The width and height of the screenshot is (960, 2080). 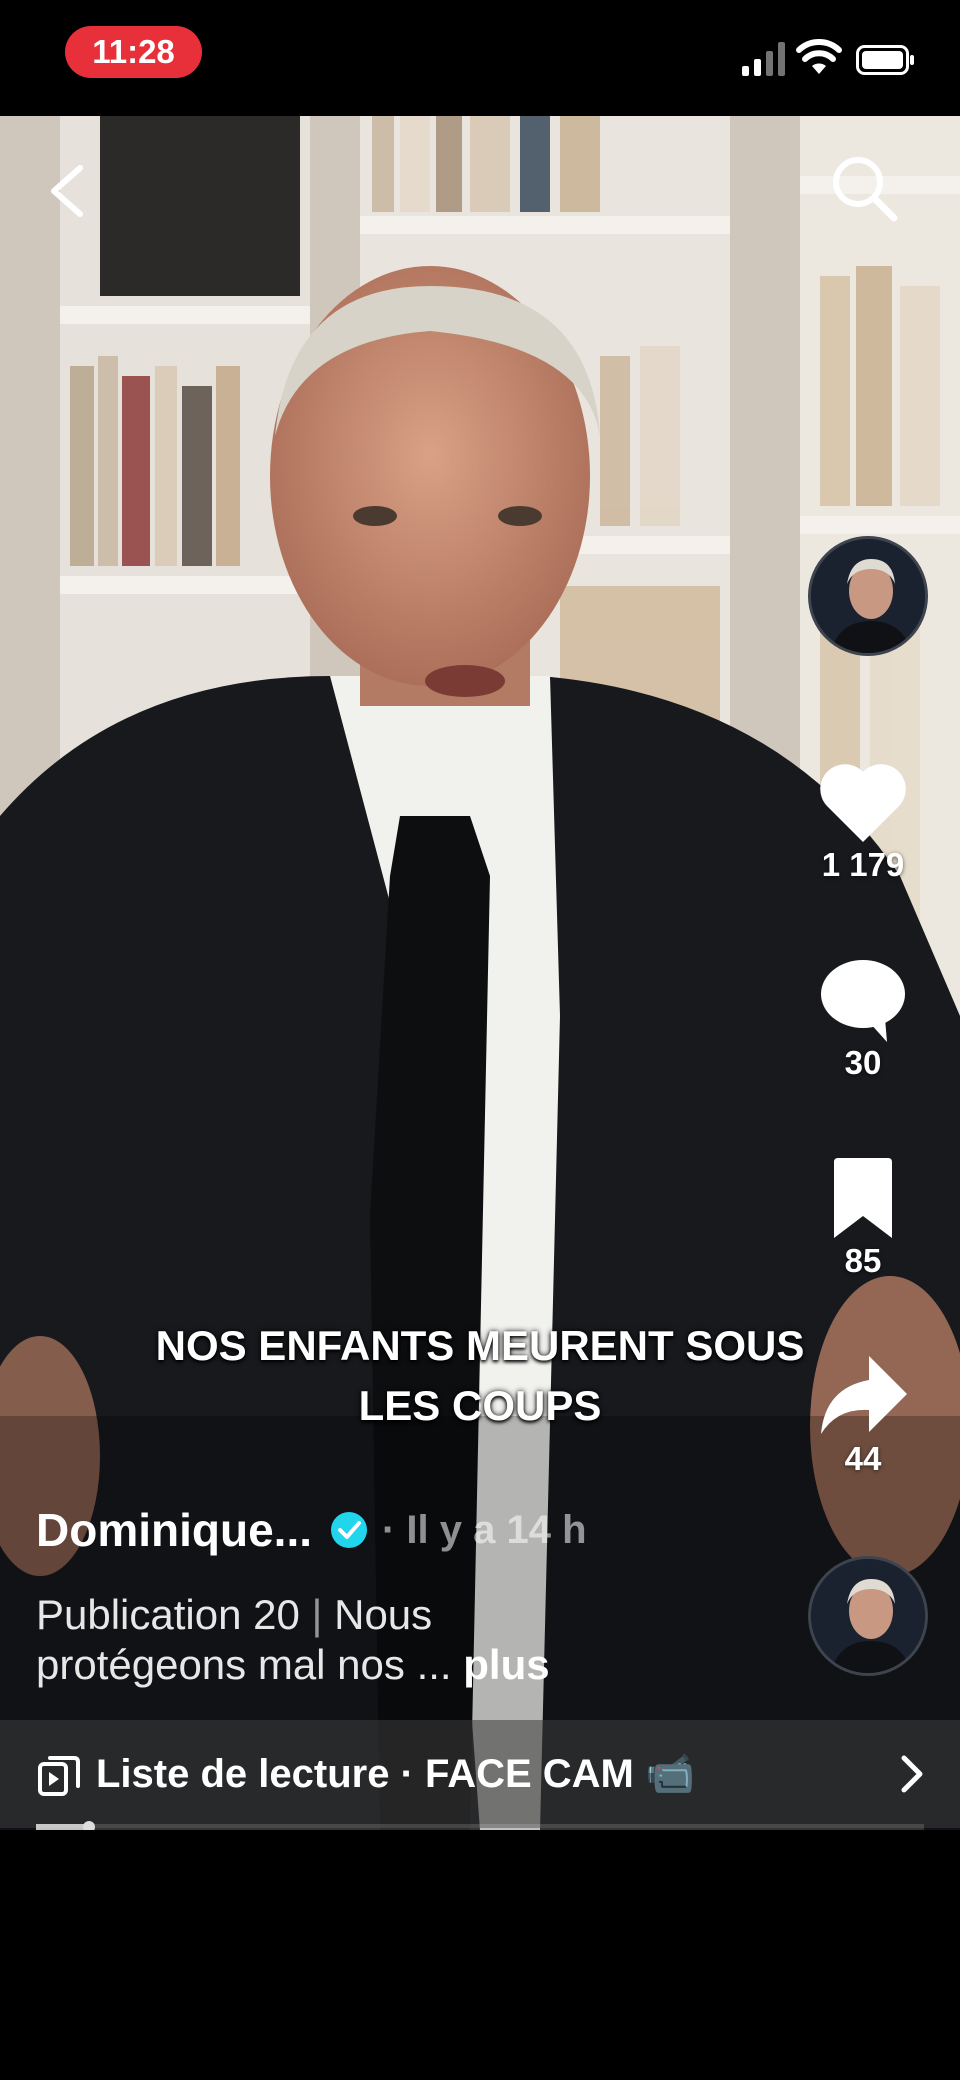 I want to click on description-line-2: protégeons mal nos ... plus, so click(x=396, y=1665).